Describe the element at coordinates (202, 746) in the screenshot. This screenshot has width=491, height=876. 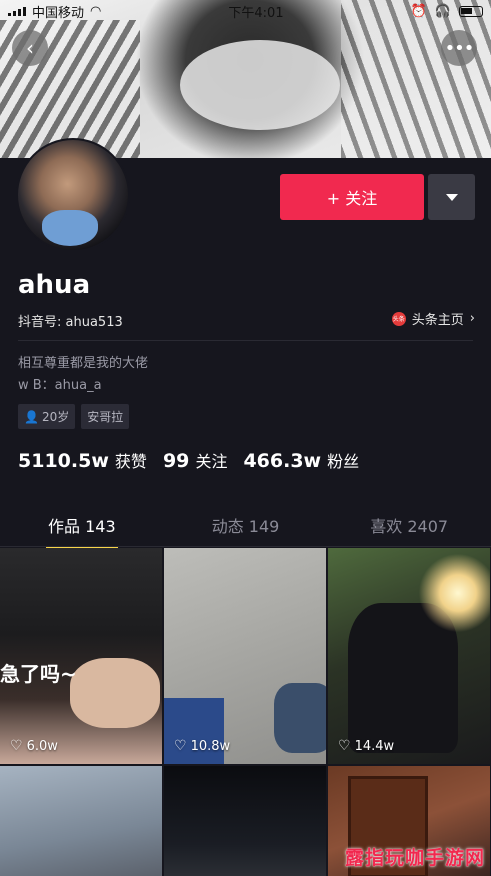
I see `video-likes: ♡ 10.8w` at that location.